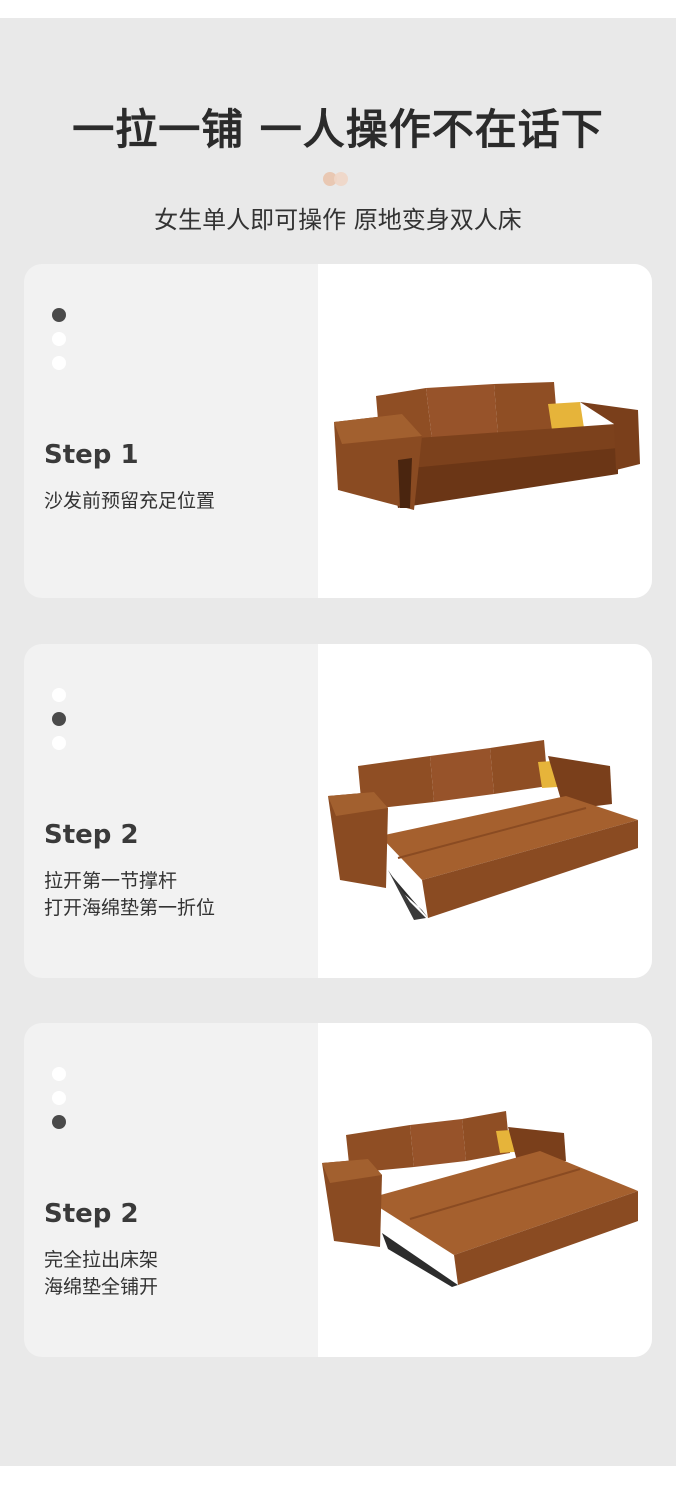  Describe the element at coordinates (487, 446) in the screenshot. I see `sofa-closed-image` at that location.